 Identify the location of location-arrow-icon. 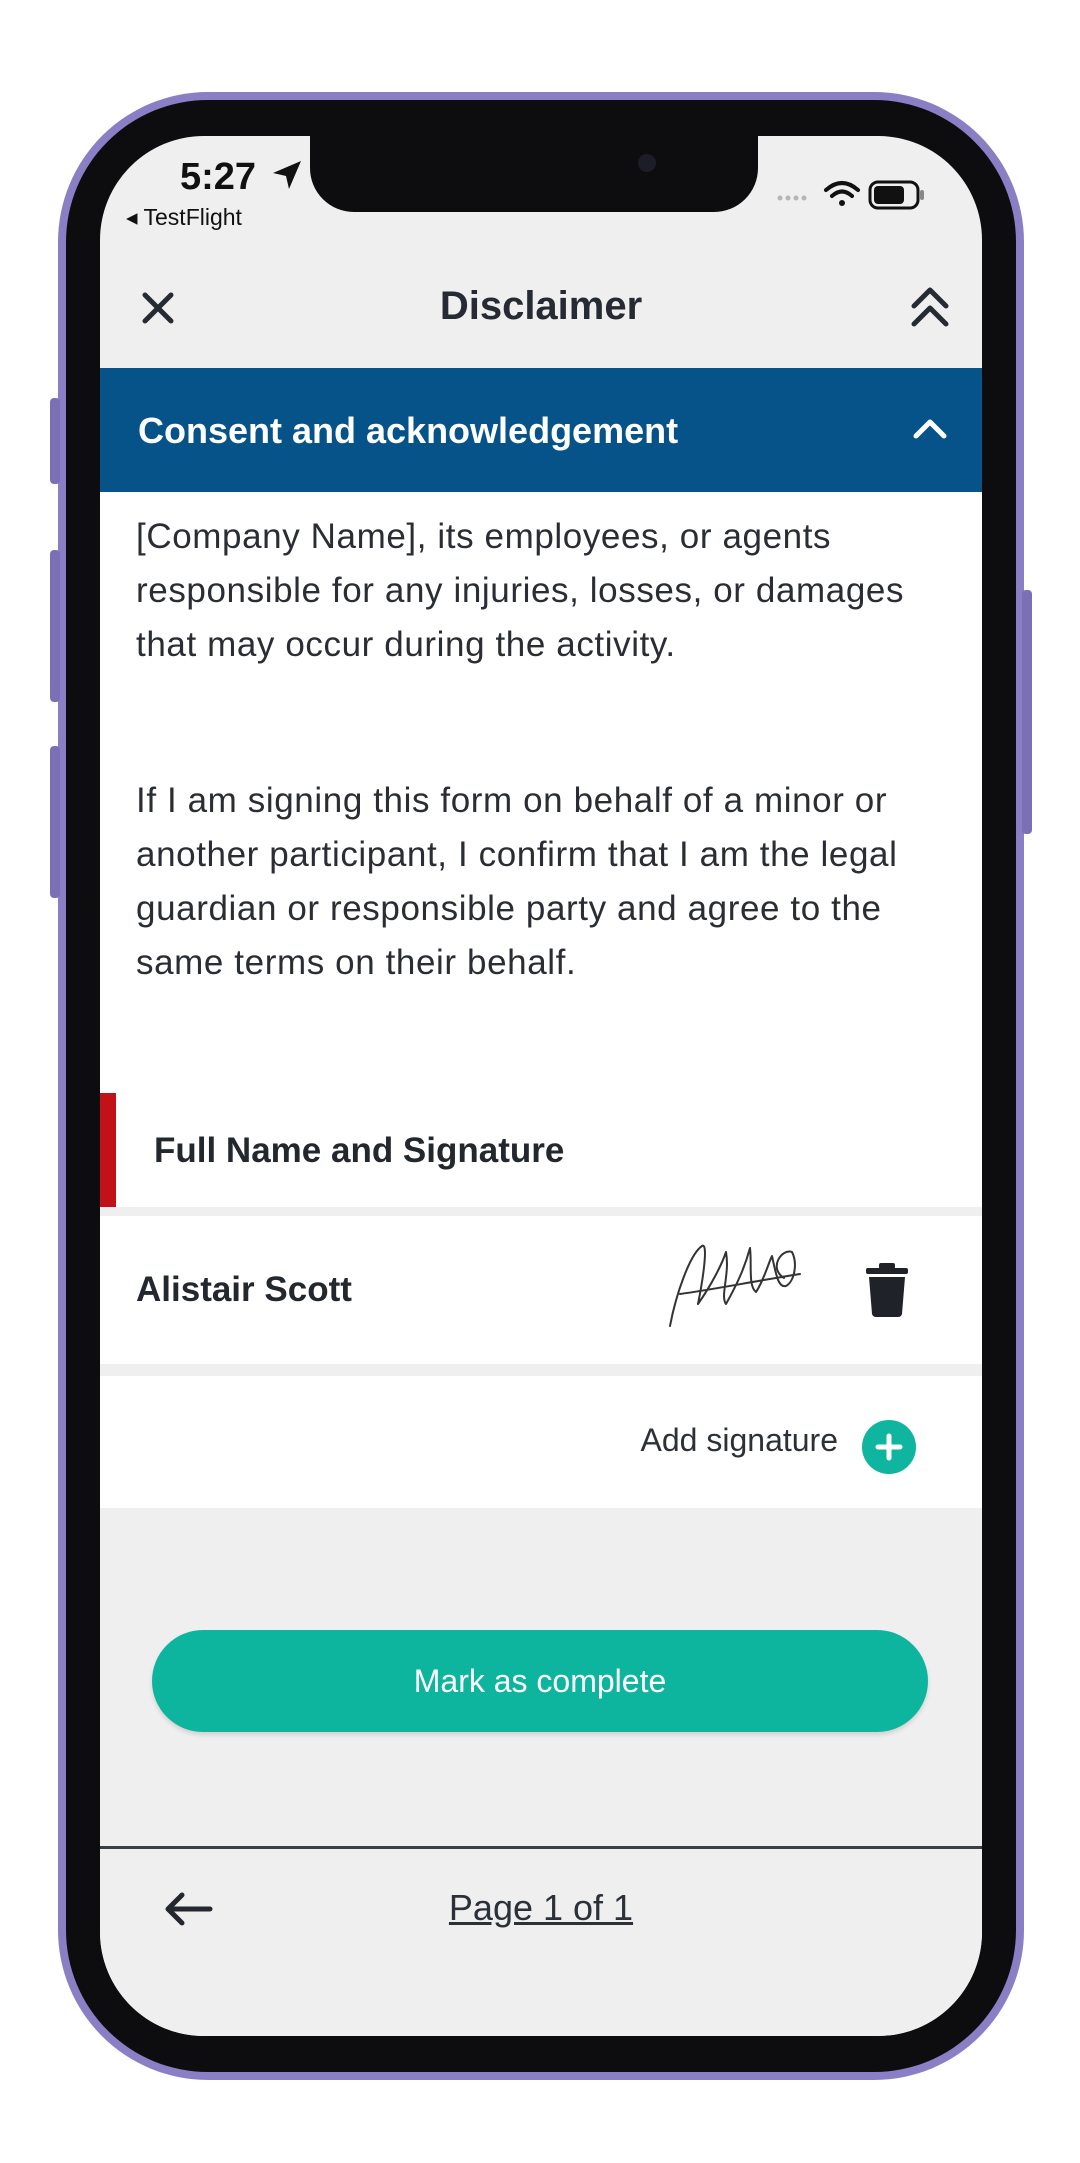
(287, 175).